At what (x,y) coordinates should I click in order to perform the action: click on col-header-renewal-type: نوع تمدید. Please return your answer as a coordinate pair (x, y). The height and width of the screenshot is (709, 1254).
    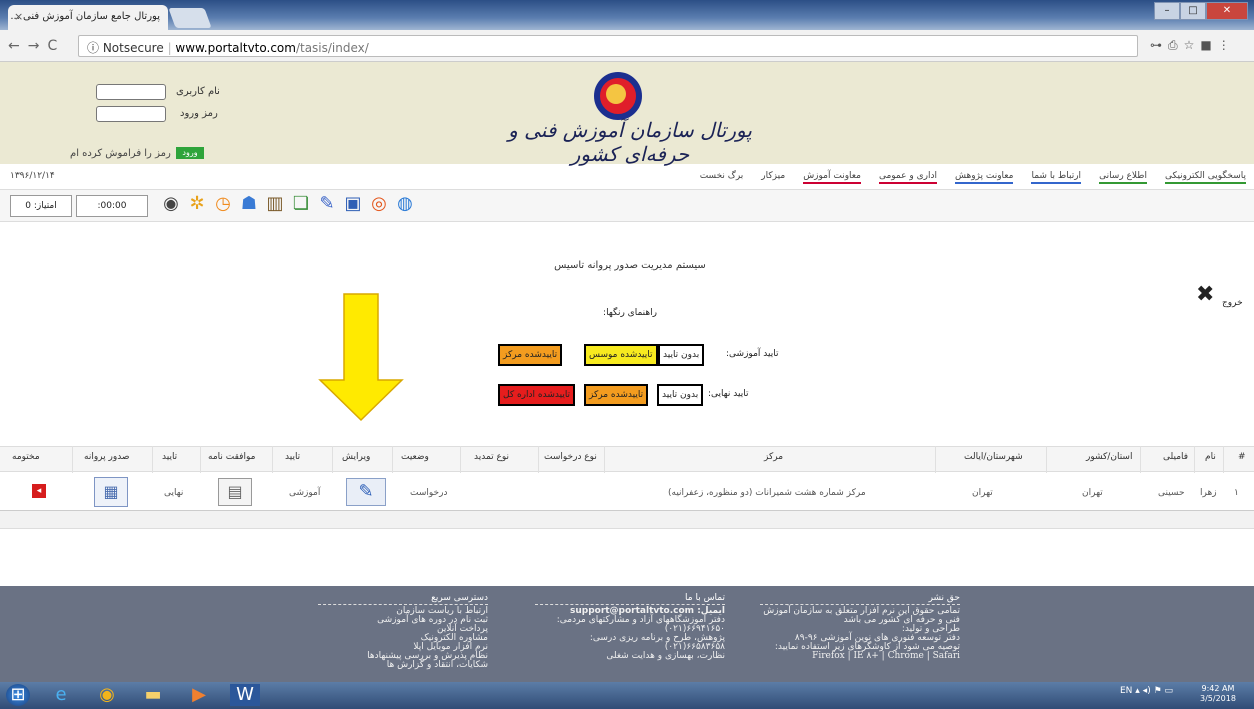
    Looking at the image, I should click on (491, 457).